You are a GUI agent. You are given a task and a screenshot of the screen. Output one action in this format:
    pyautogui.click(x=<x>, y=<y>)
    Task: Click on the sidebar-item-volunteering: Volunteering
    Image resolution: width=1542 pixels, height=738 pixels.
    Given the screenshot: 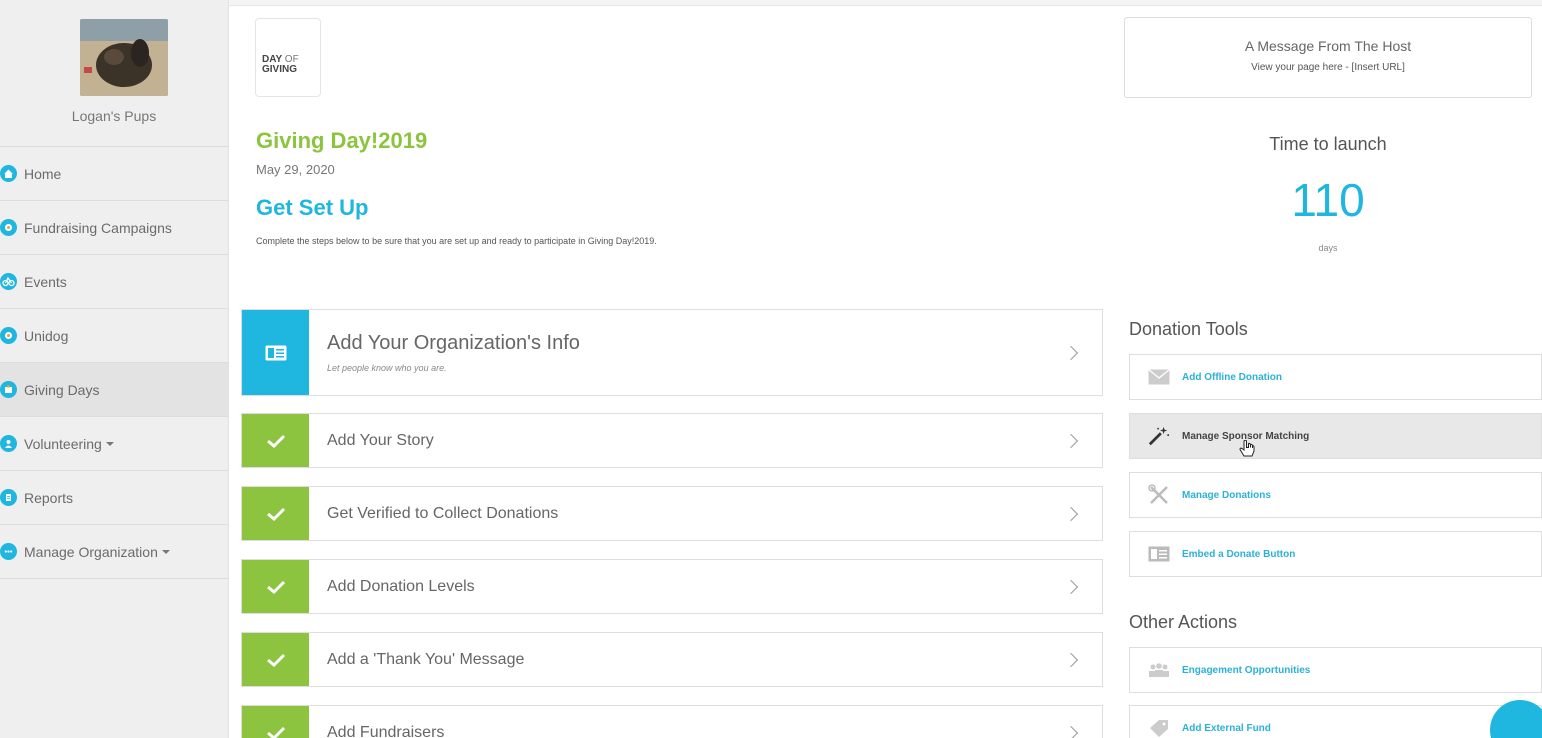 What is the action you would take?
    pyautogui.click(x=114, y=444)
    